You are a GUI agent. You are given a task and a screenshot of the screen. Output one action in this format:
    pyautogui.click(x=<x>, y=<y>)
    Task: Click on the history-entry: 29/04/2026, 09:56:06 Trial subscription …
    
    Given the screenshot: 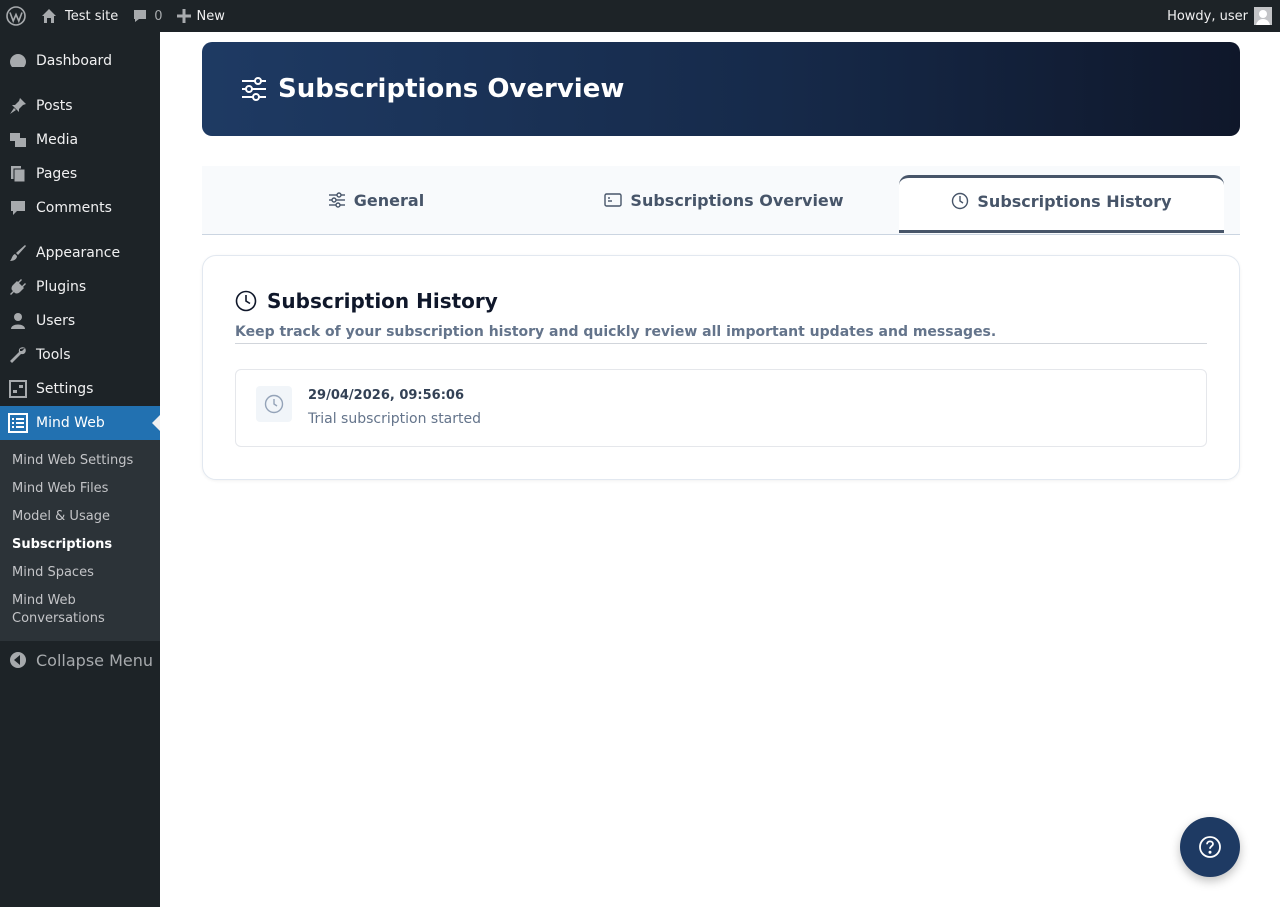 What is the action you would take?
    pyautogui.click(x=721, y=408)
    